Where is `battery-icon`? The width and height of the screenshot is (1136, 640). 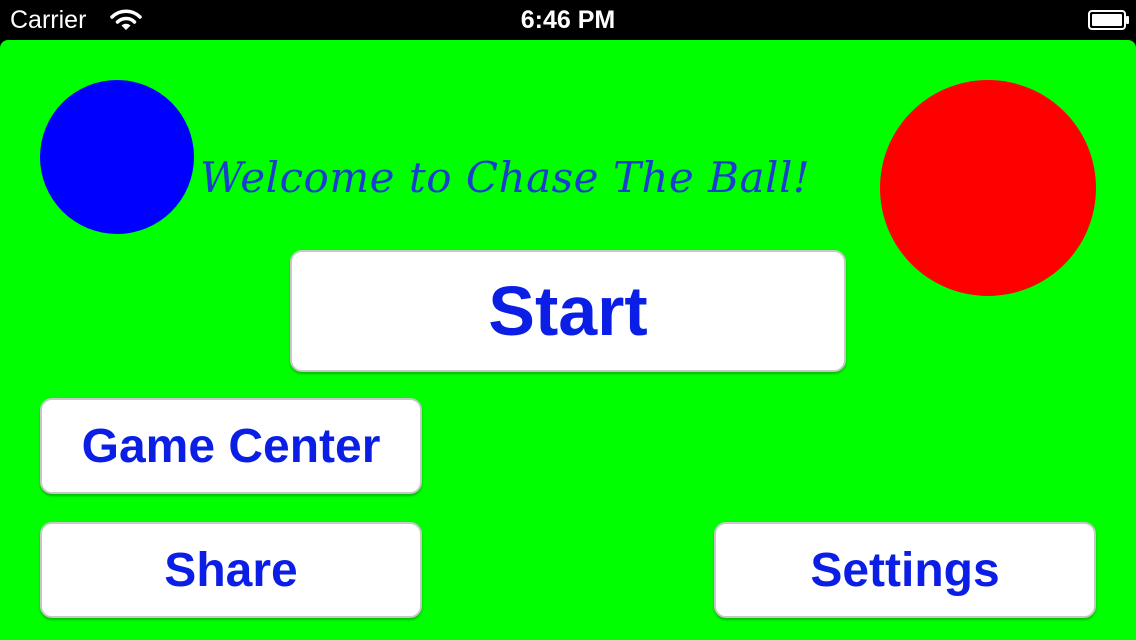 battery-icon is located at coordinates (1108, 20).